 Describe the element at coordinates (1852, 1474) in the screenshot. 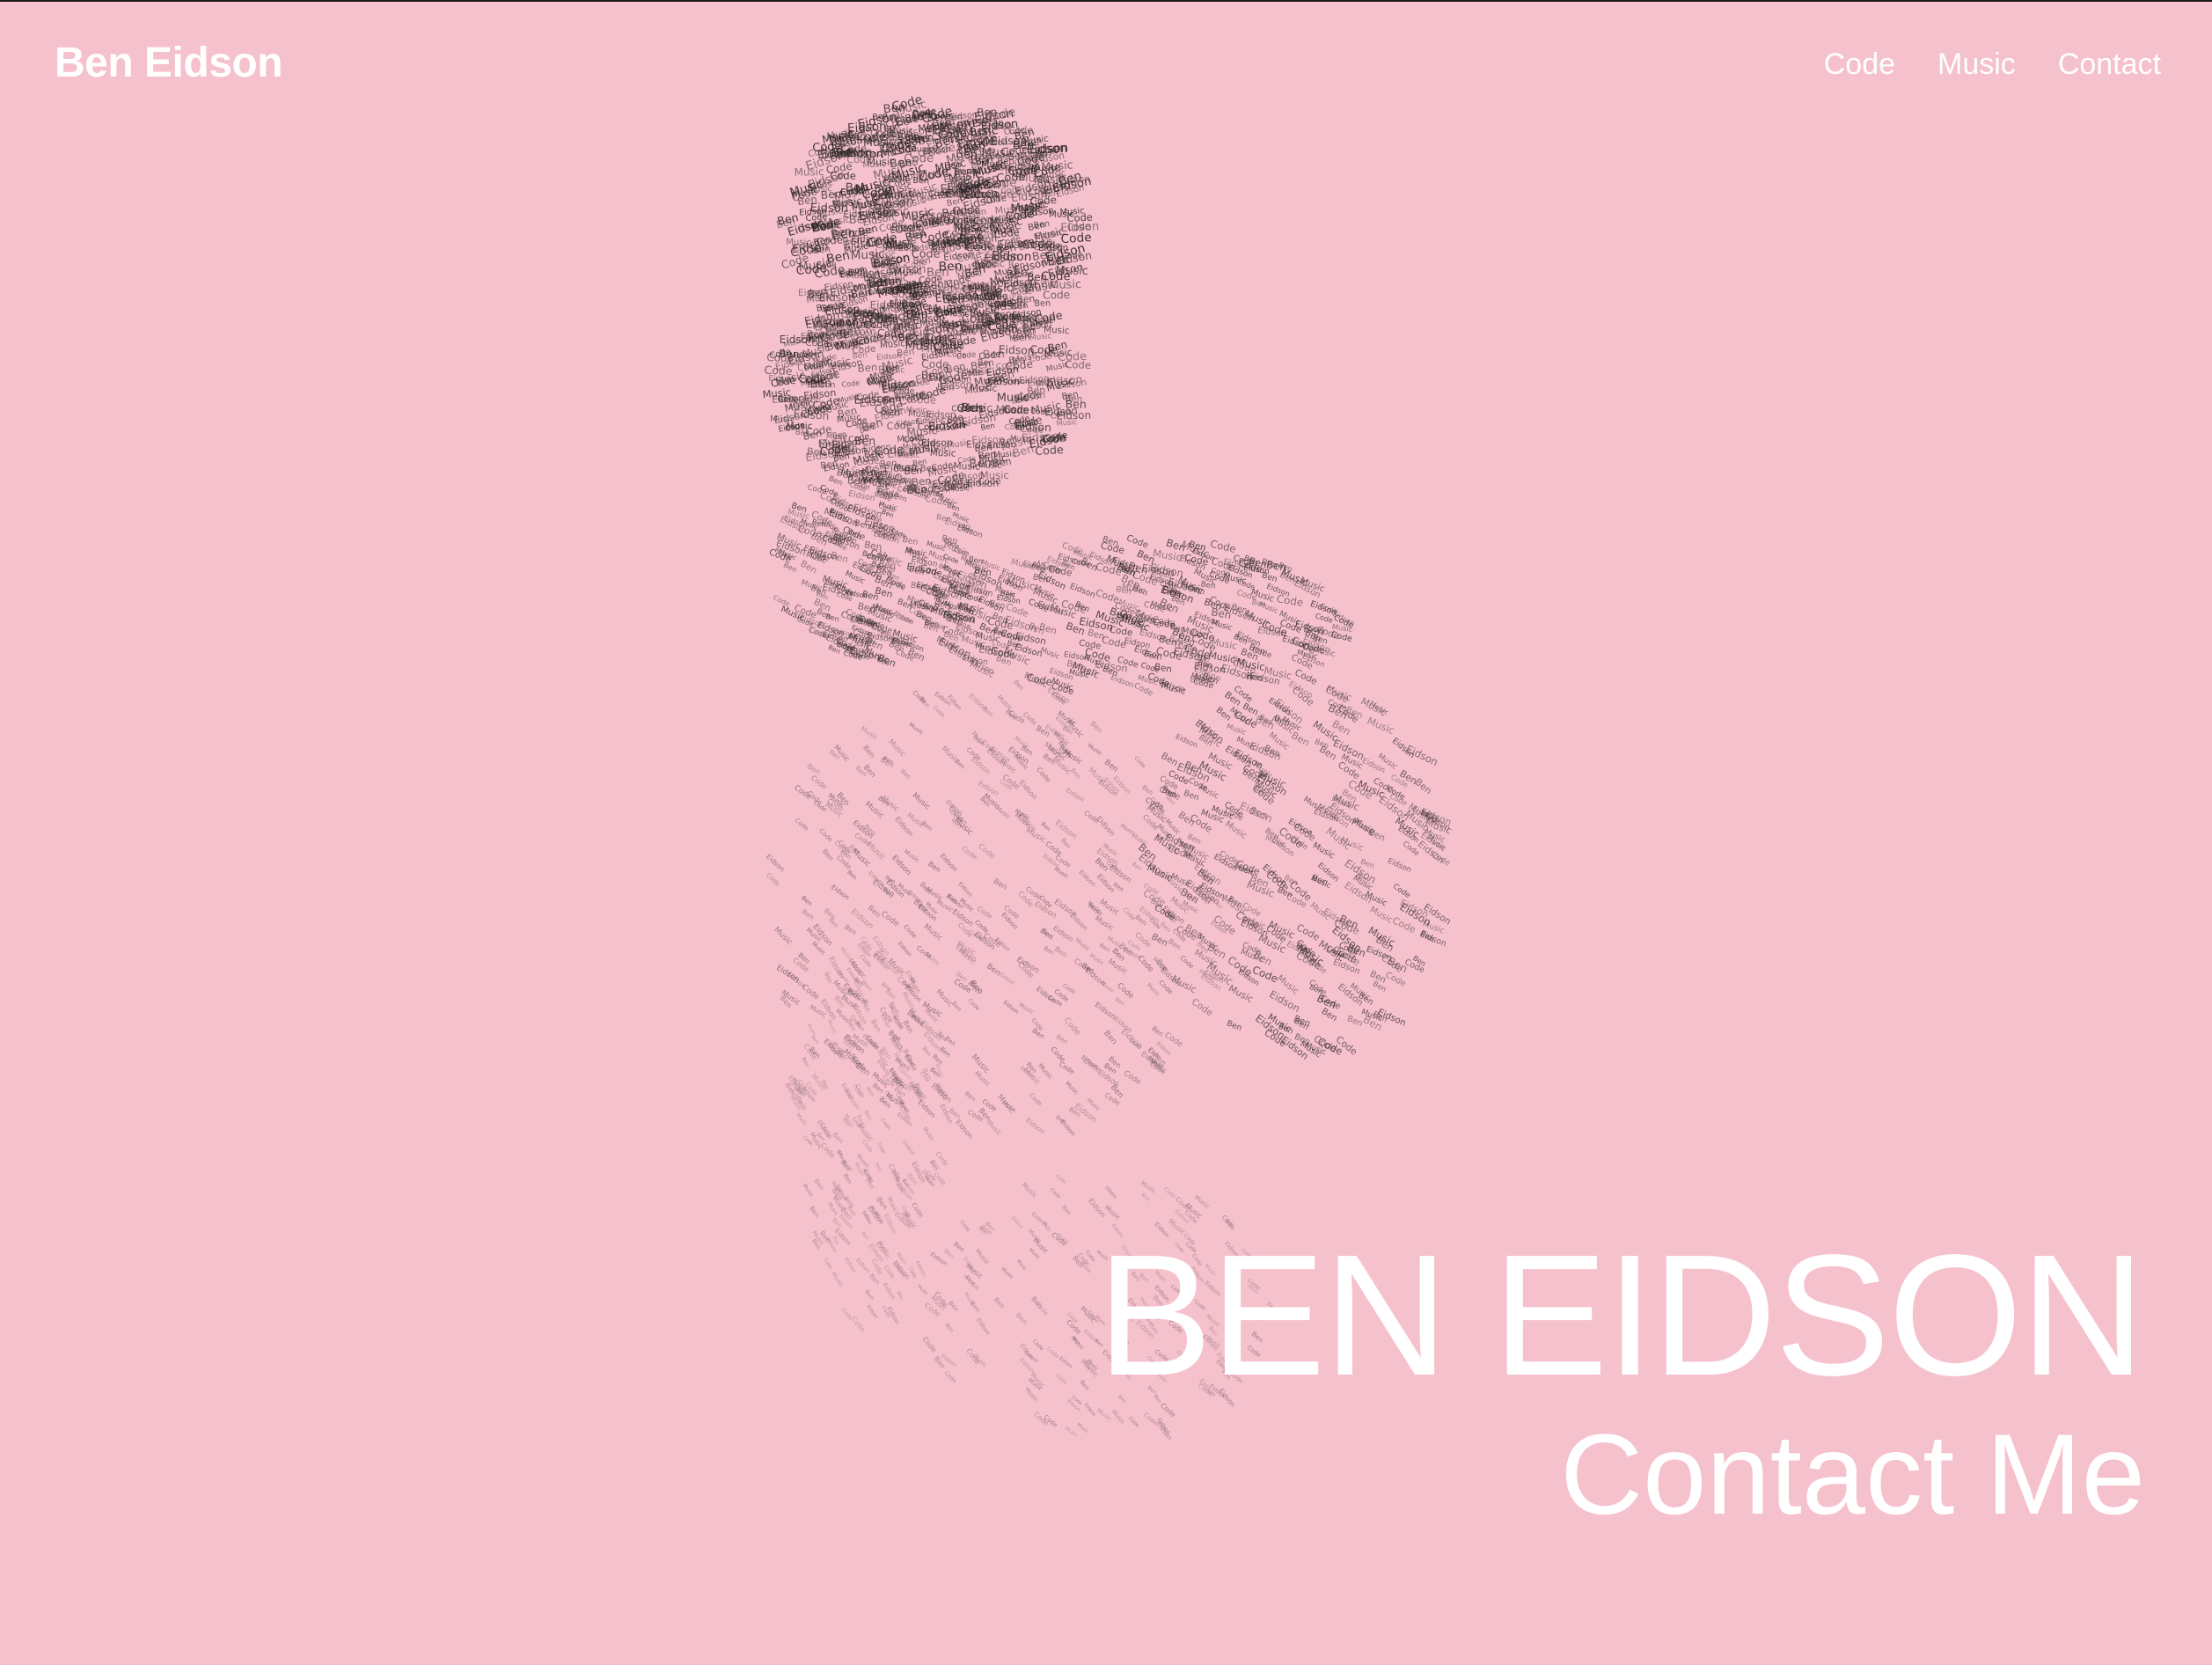

I see `contact-me-link: Contact Me` at that location.